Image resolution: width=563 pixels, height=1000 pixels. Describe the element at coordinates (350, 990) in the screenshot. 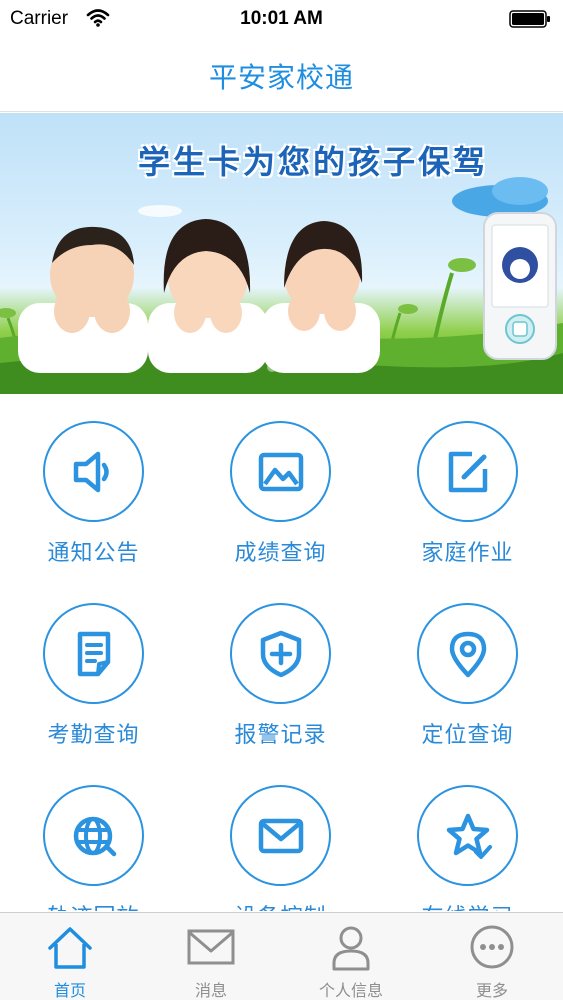

I see `tab-label: 个人信息` at that location.